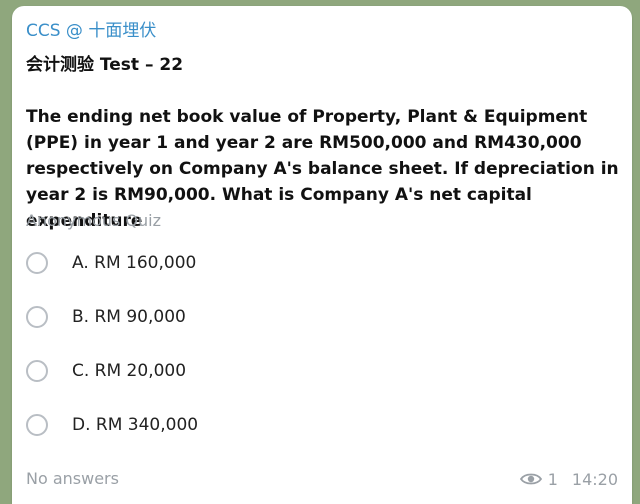 This screenshot has width=640, height=504. I want to click on option-label: A. RM 160,000, so click(134, 263).